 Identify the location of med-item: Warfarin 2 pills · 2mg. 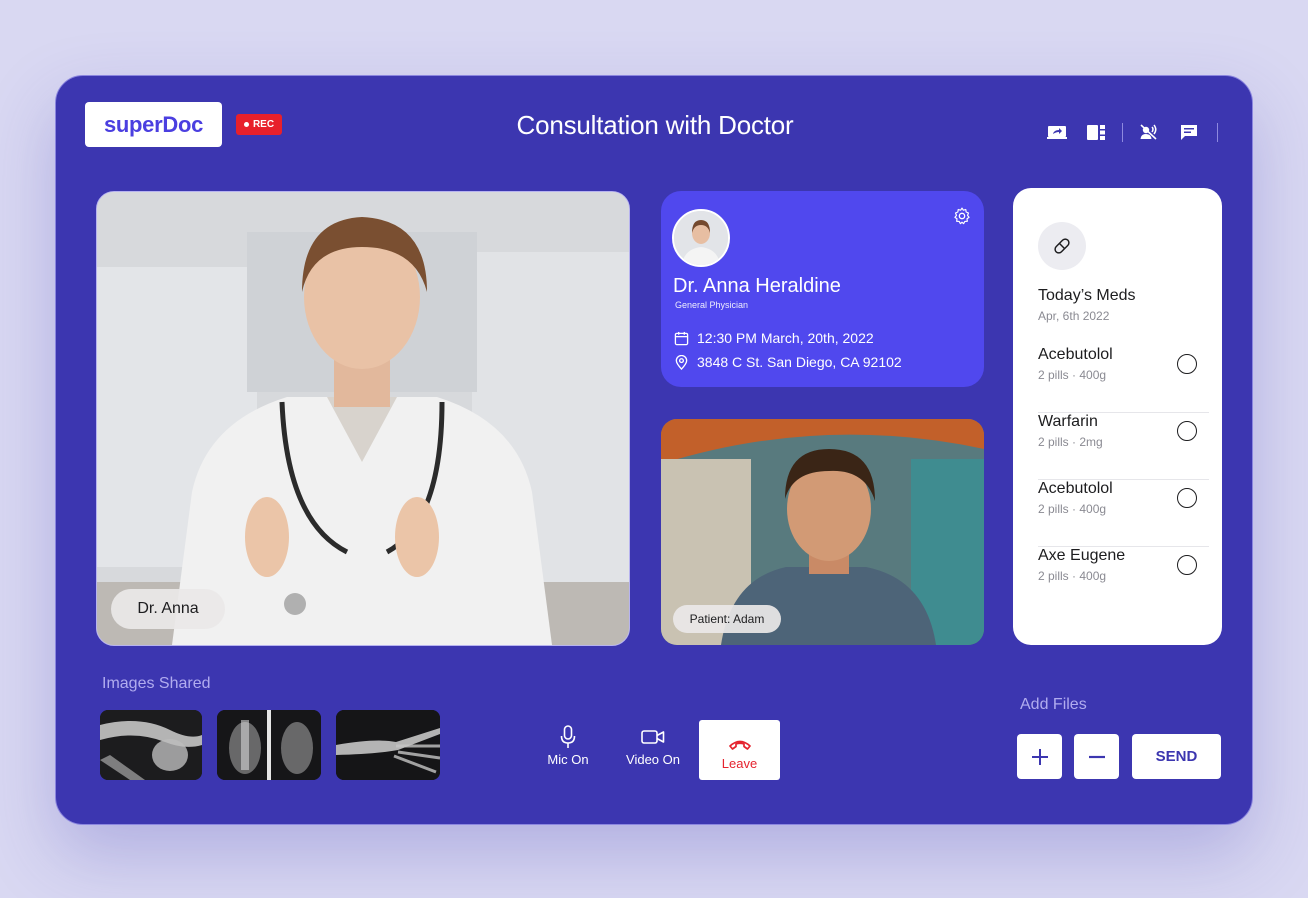
(1123, 446).